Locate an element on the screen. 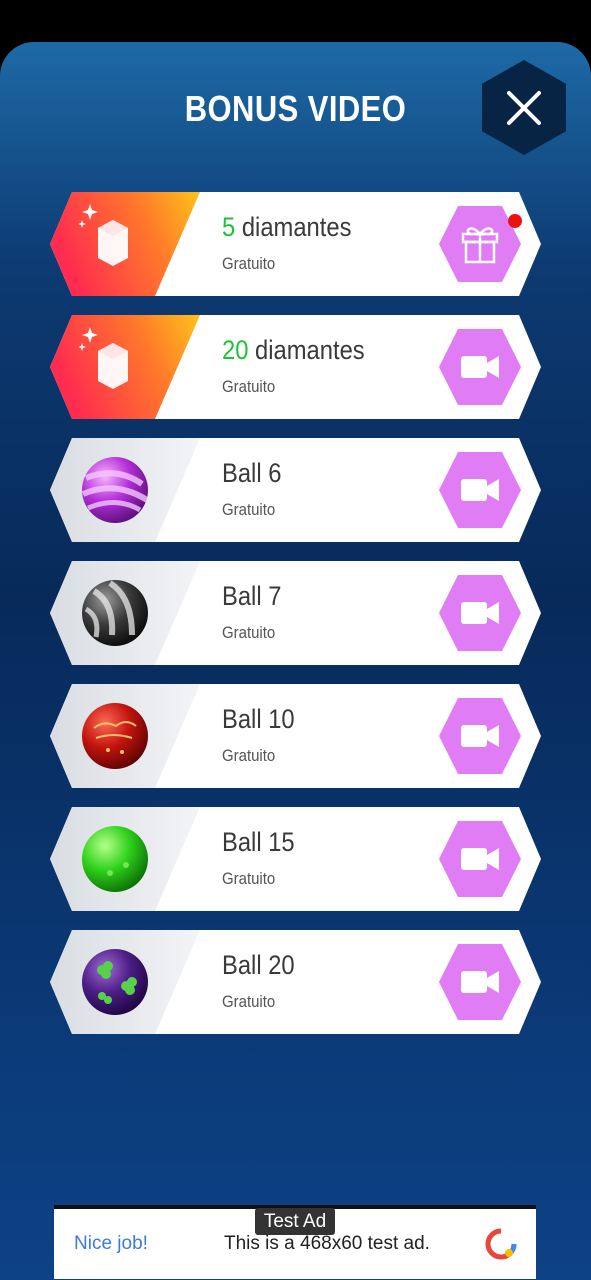 This screenshot has width=591, height=1280. reward-row-ball-10: Ball 10 Gratuito is located at coordinates (295, 736).